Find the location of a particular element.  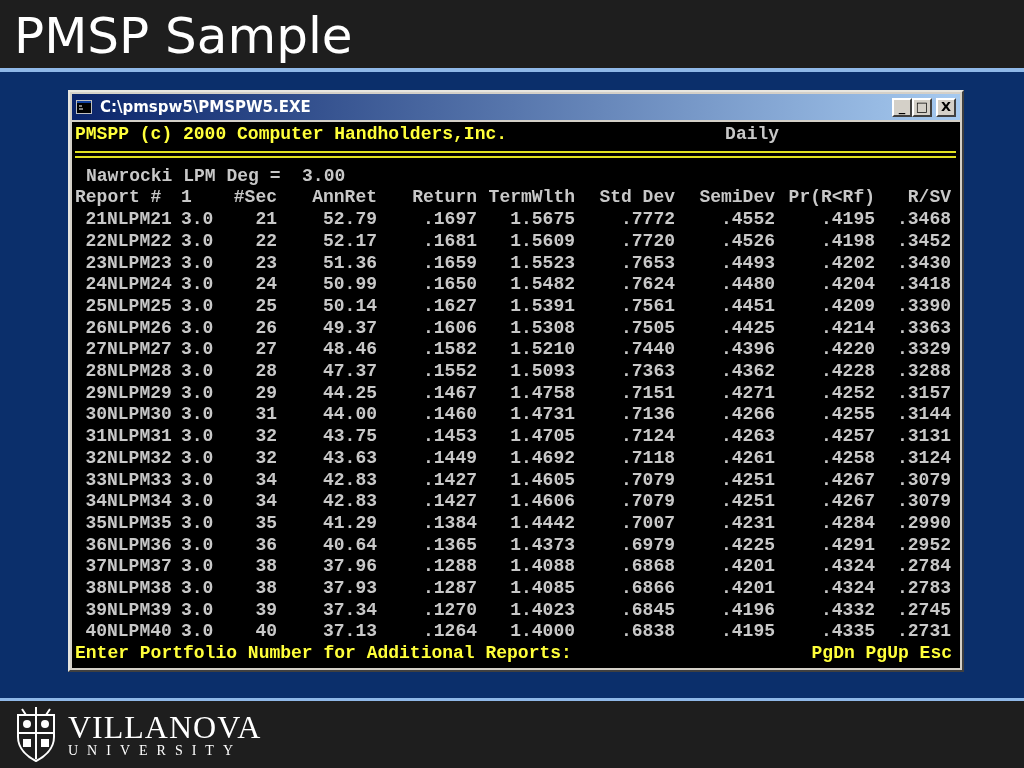

table-cell-text: NLPM37 is located at coordinates (140, 567).